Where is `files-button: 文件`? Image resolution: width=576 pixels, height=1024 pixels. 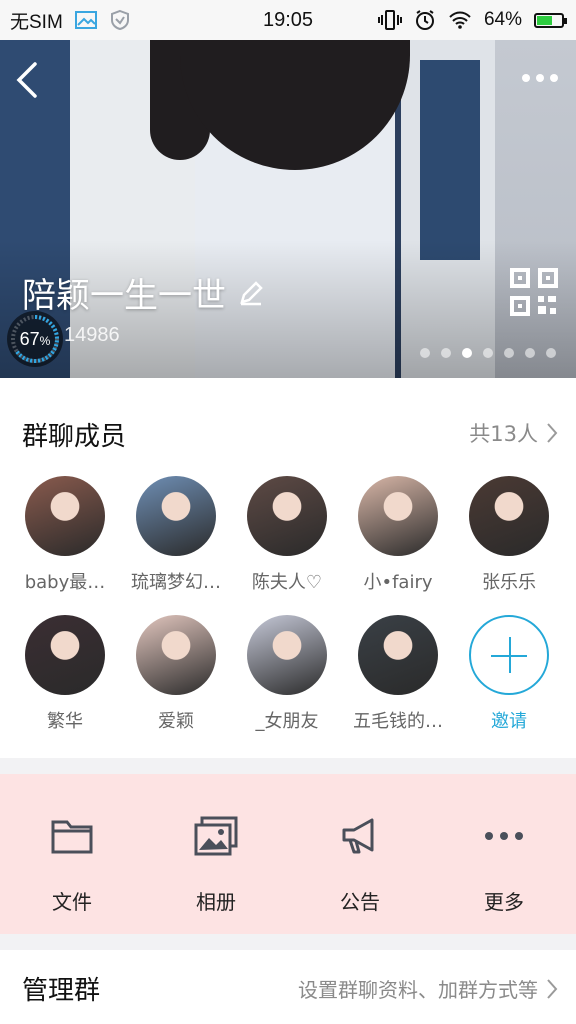
files-button: 文件 is located at coordinates (72, 854).